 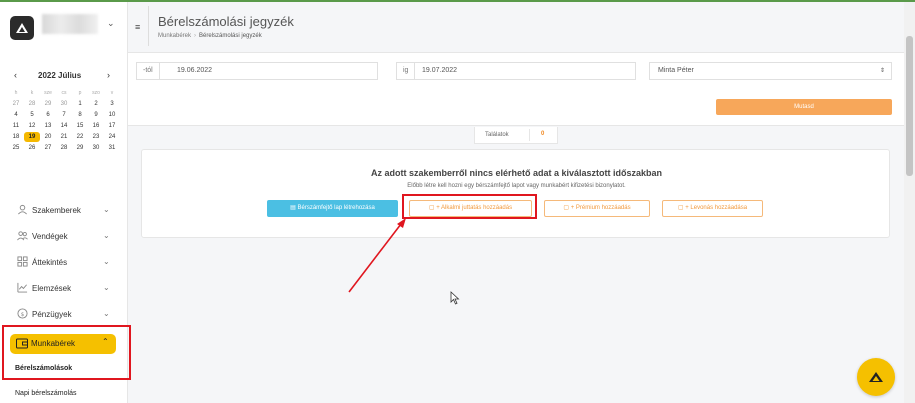 I want to click on logo-icon, so click(x=876, y=377).